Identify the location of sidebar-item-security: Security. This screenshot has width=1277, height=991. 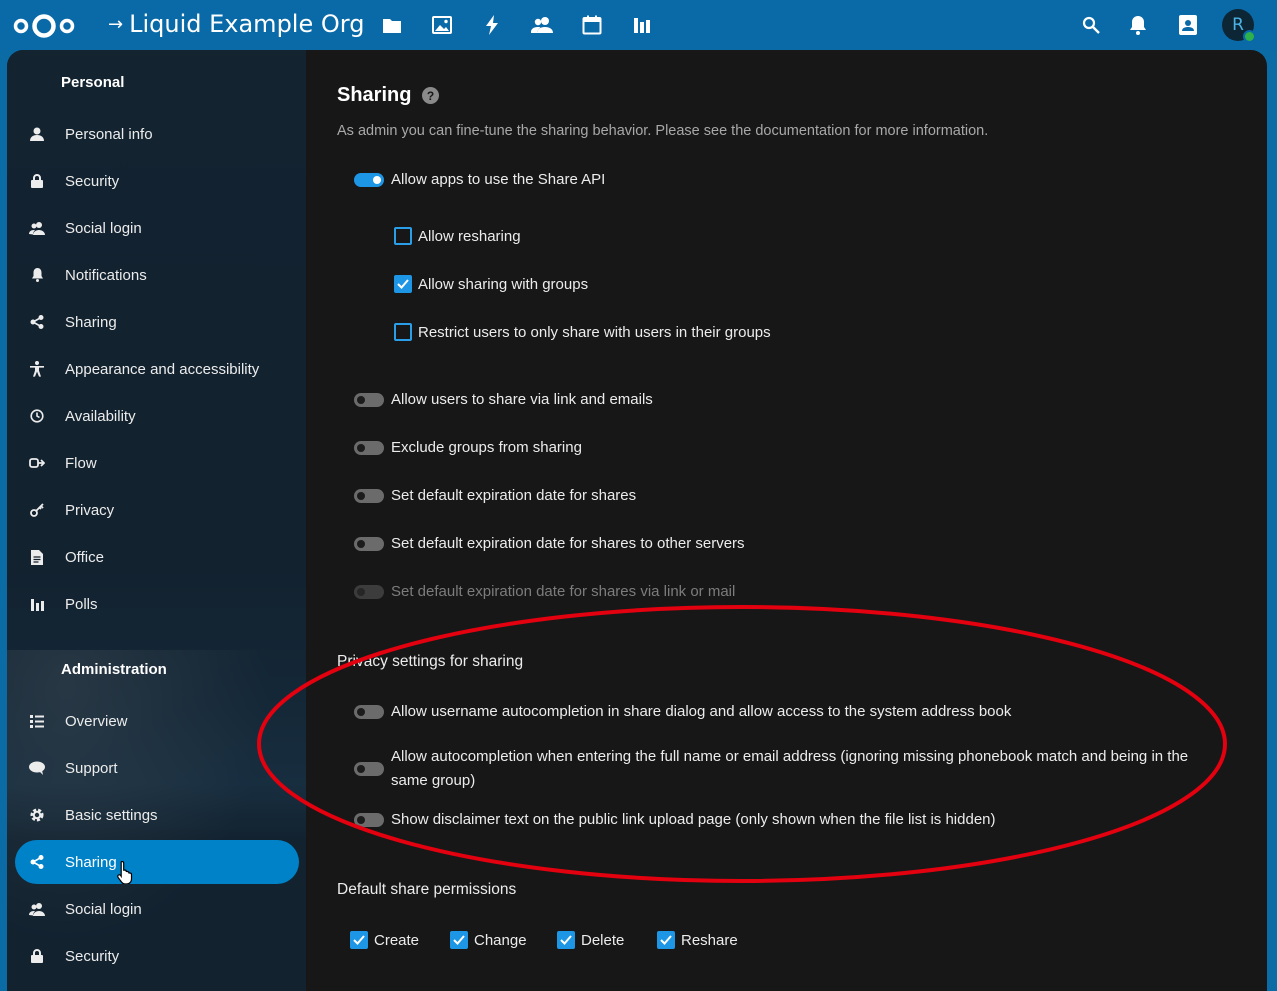
(157, 181).